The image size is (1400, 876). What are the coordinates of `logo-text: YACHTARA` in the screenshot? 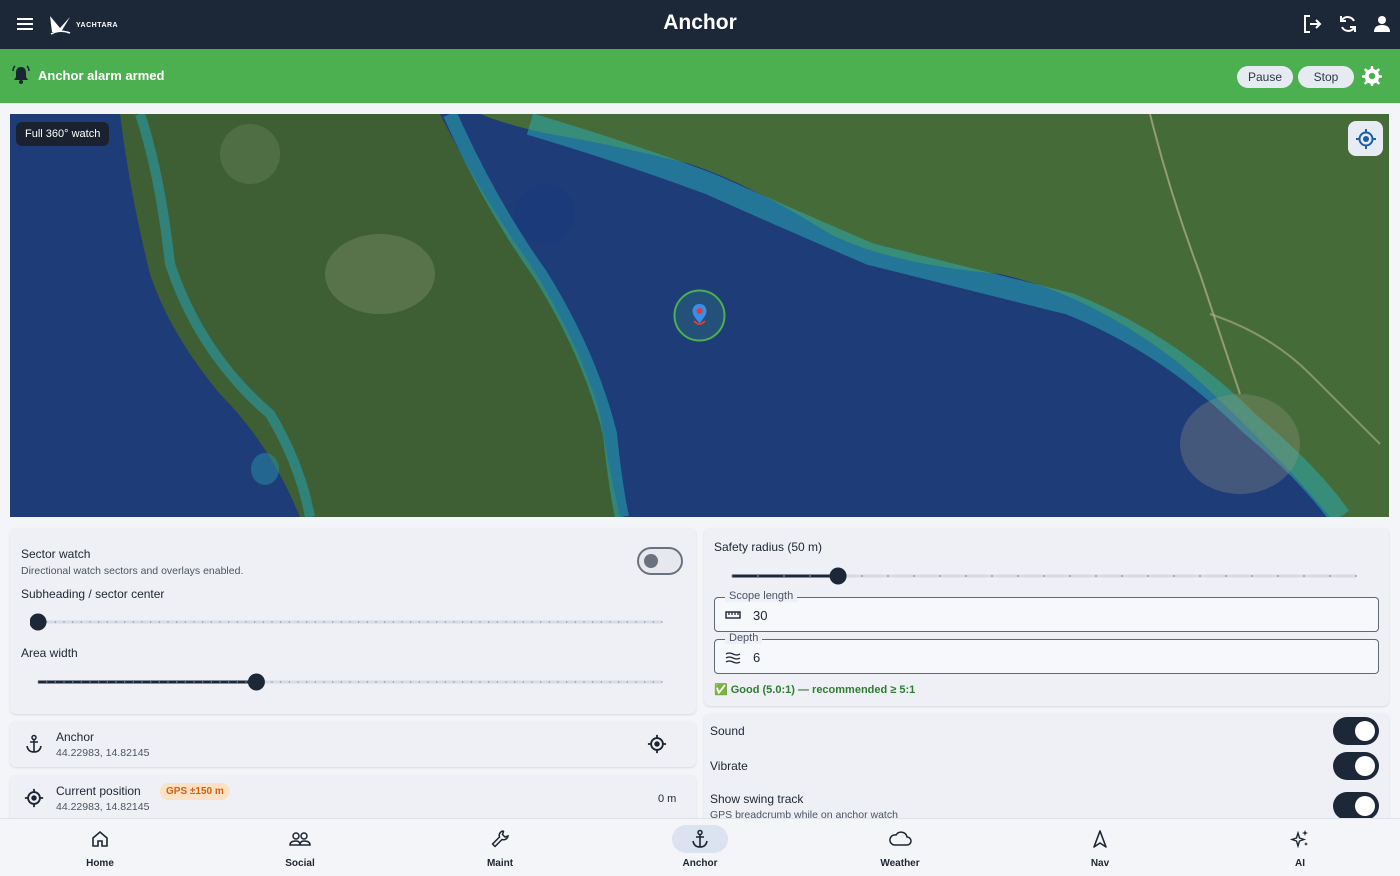 It's located at (97, 25).